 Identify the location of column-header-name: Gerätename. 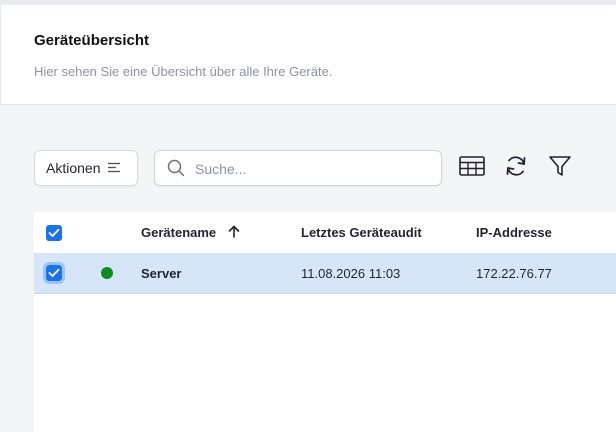
(190, 233).